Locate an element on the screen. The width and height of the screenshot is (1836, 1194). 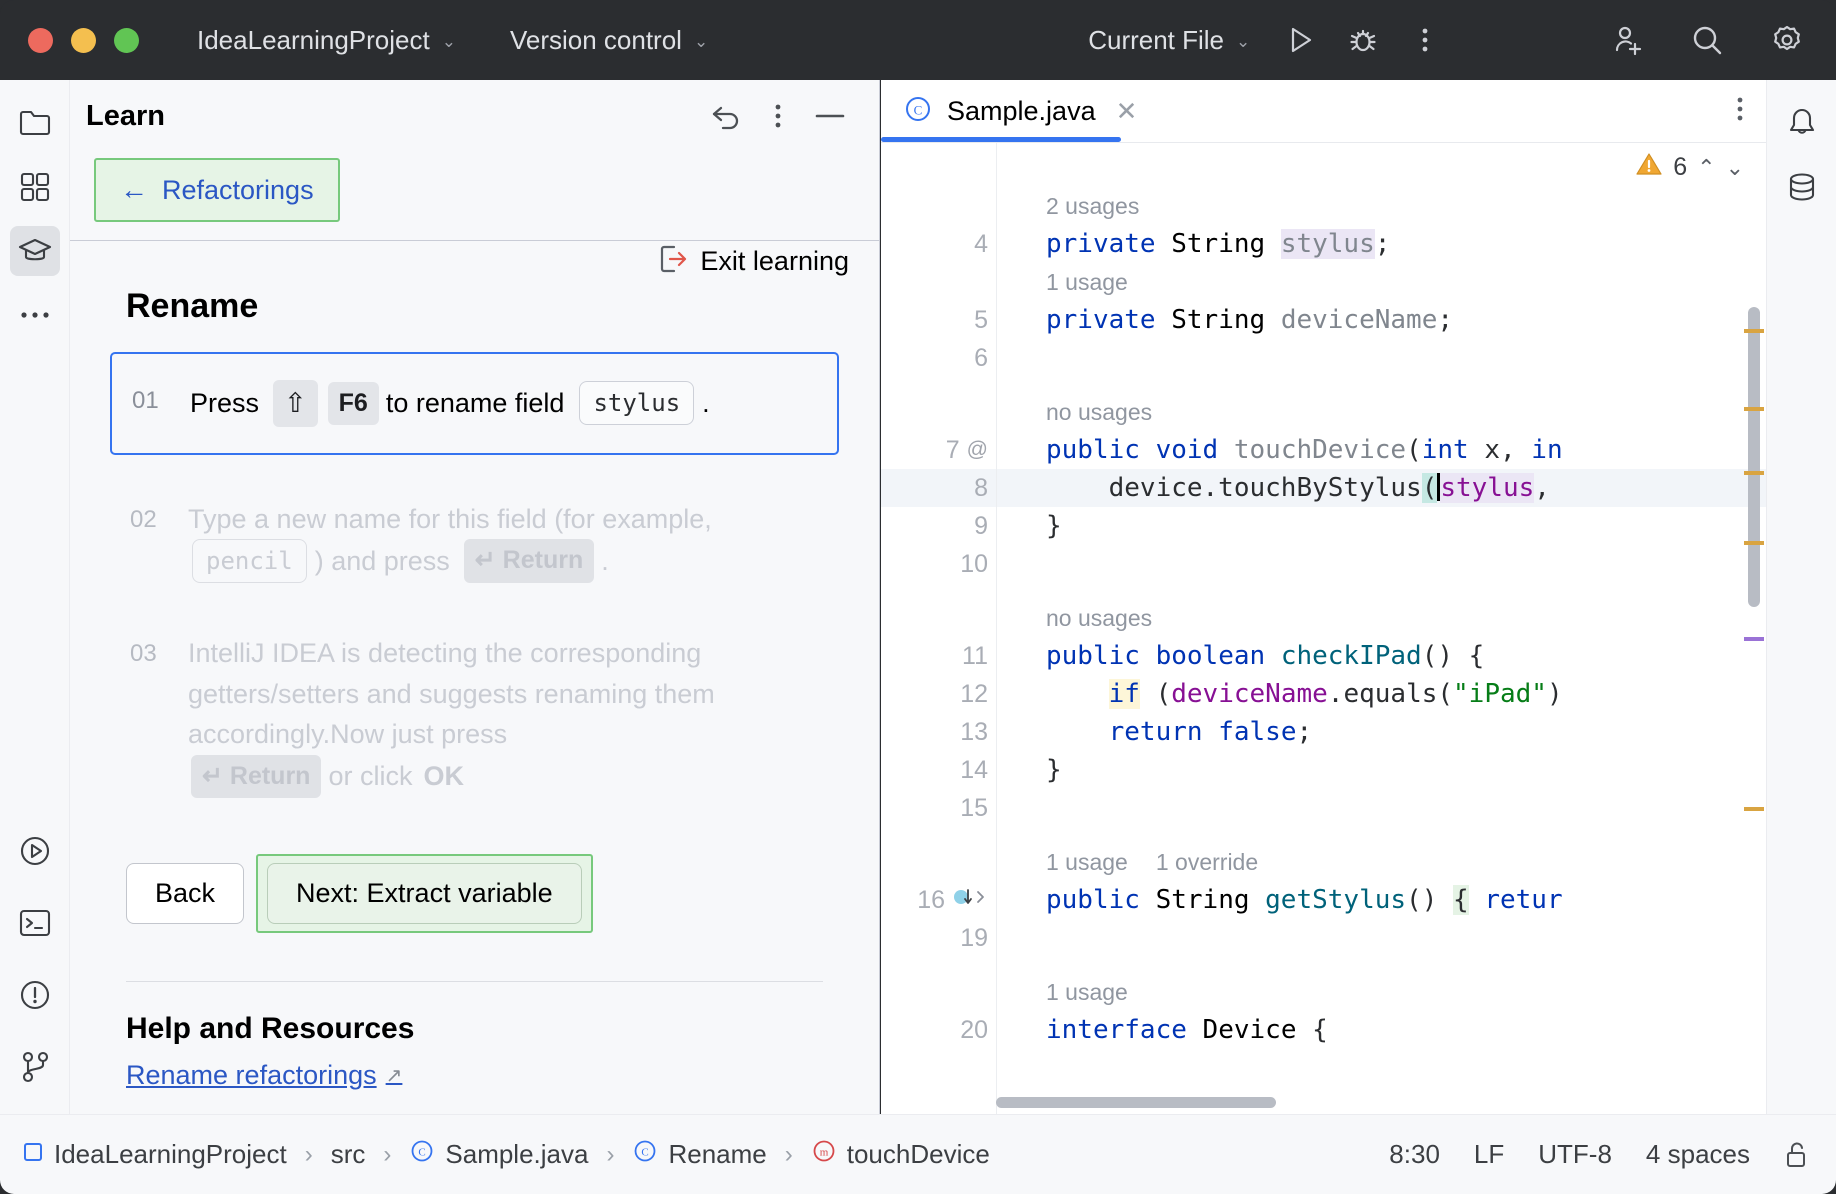
implemented-method-gutter-icon is located at coordinates (970, 900).